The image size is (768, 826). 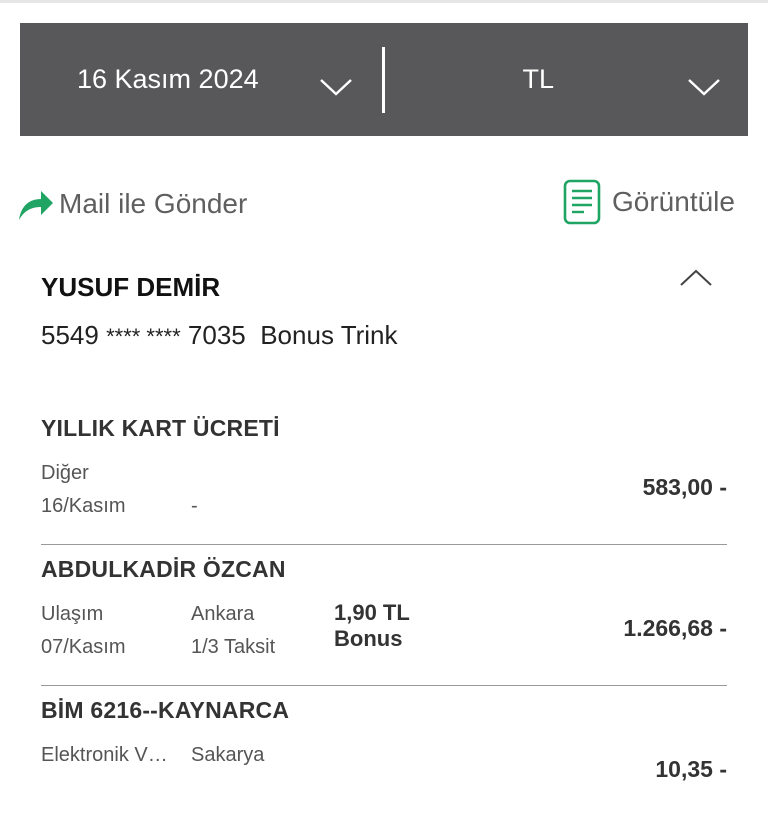 I want to click on transaction-installment: 1/3 Taksit, so click(x=233, y=647).